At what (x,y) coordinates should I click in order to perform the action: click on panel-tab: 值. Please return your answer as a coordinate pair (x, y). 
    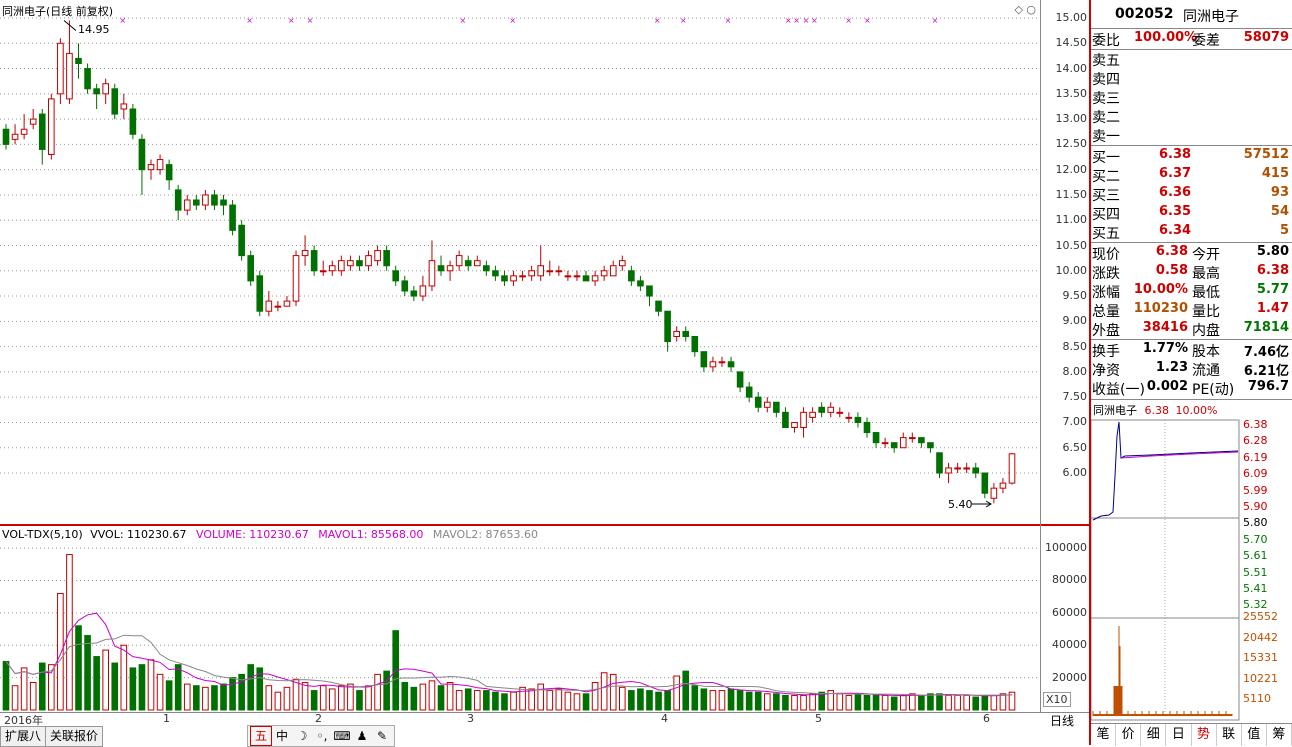
    Looking at the image, I should click on (1254, 735).